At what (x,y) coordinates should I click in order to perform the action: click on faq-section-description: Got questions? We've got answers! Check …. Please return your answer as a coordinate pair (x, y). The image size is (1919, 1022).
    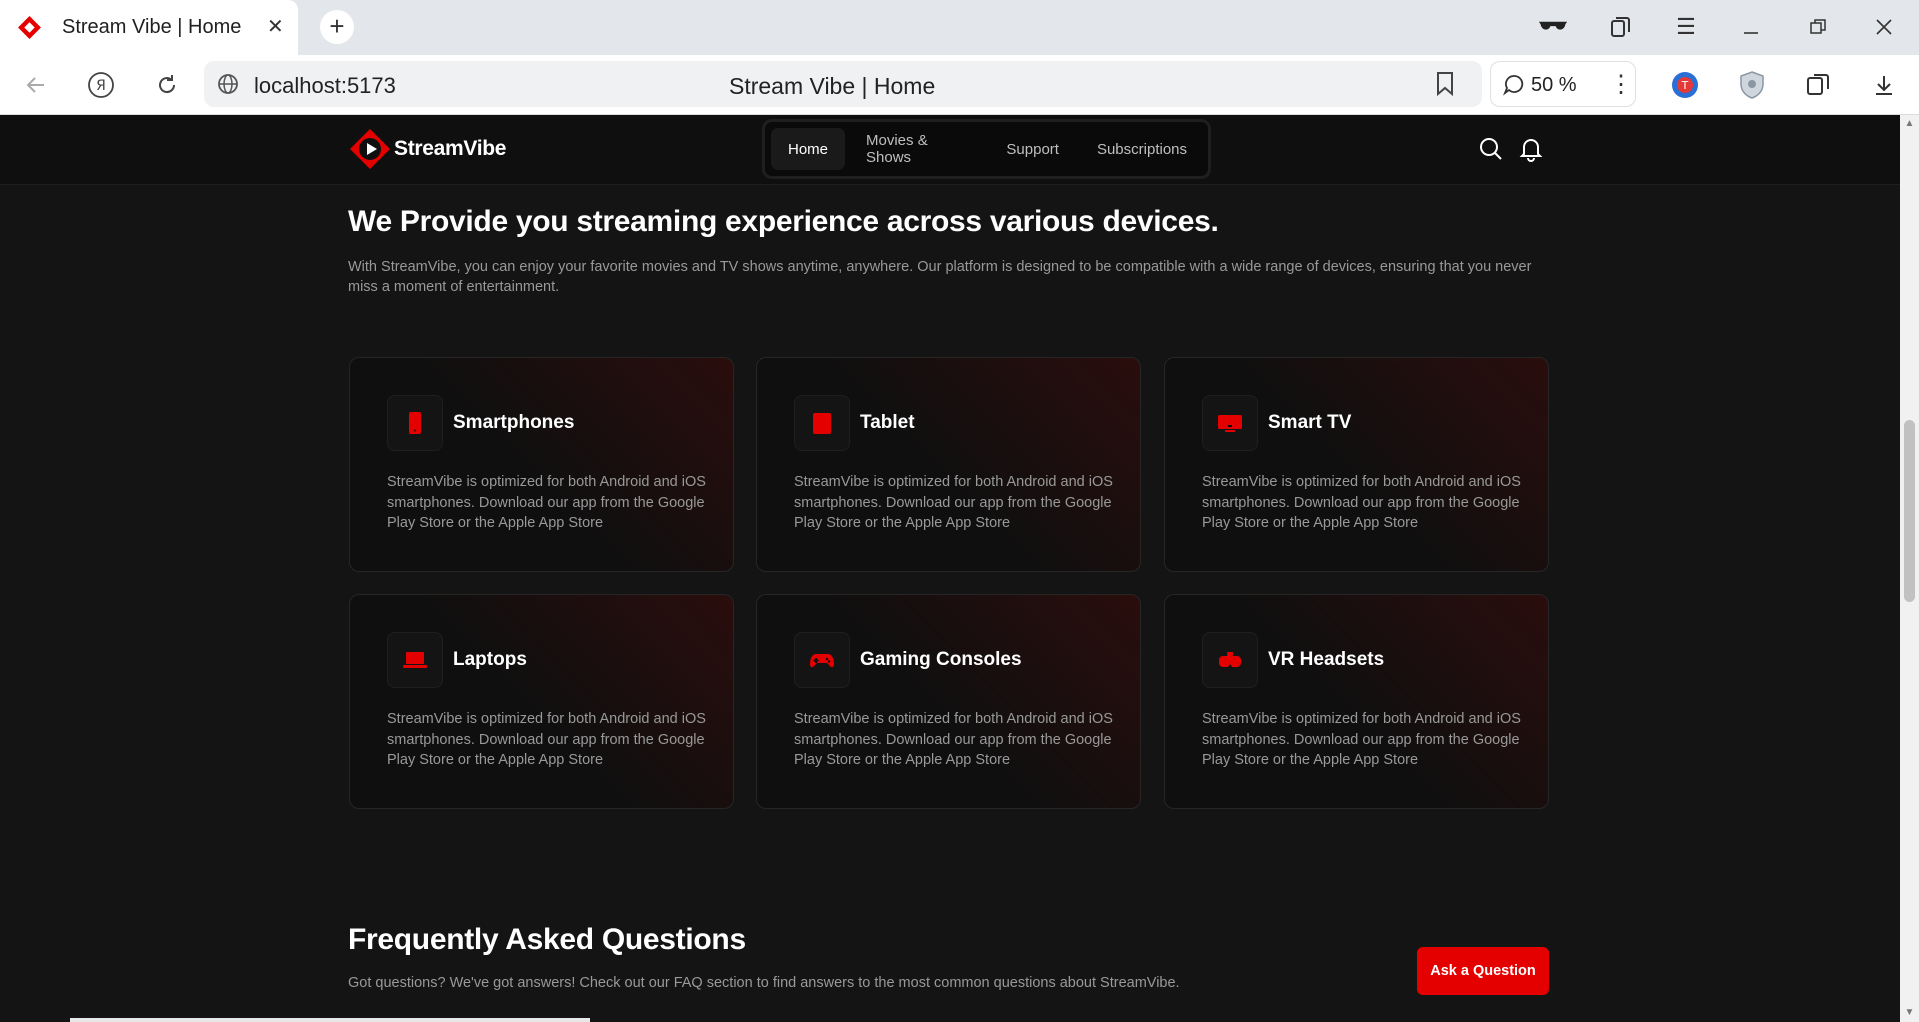
    Looking at the image, I should click on (764, 983).